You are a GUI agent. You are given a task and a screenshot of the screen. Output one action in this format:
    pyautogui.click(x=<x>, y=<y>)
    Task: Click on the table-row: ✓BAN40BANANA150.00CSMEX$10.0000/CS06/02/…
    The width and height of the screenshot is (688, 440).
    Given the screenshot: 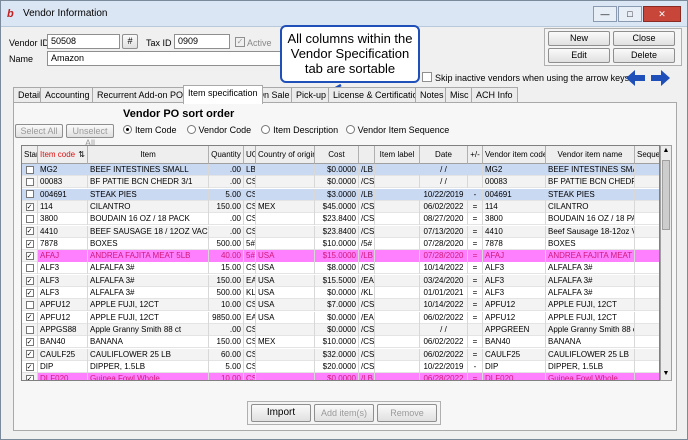 What is the action you would take?
    pyautogui.click(x=340, y=342)
    